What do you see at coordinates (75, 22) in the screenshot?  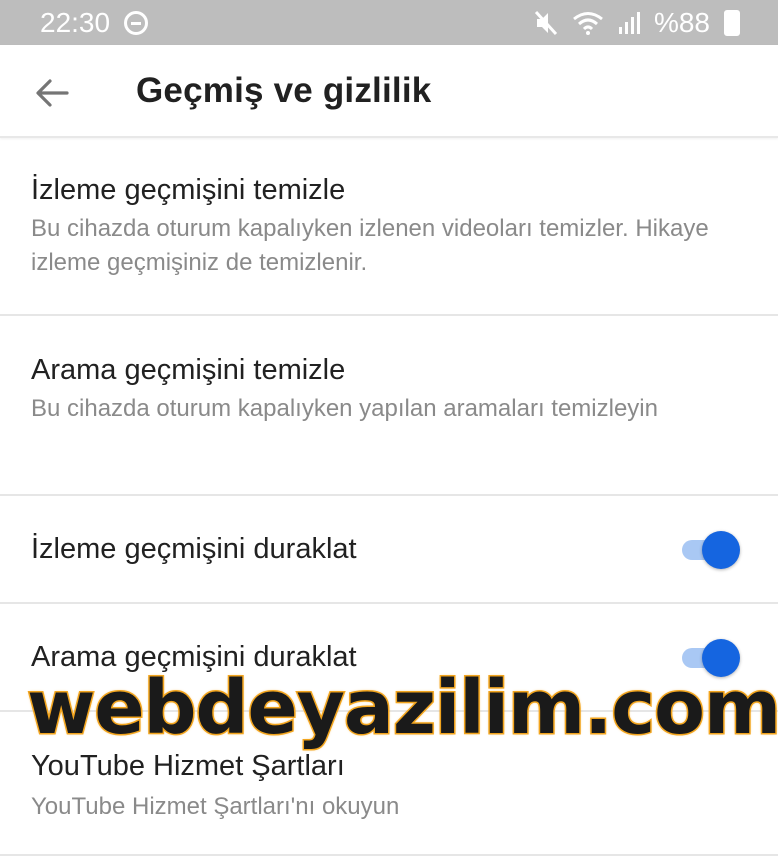 I see `status-time: 22:30` at bounding box center [75, 22].